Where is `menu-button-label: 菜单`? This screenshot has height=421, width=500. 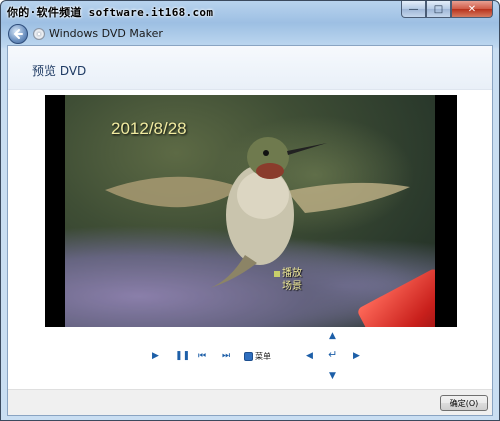 menu-button-label: 菜单 is located at coordinates (263, 356).